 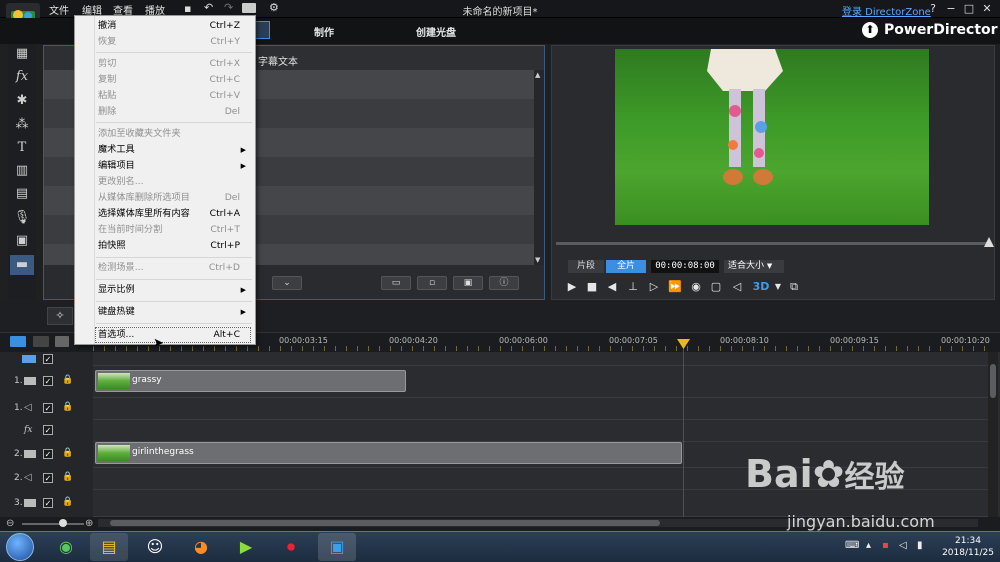 What do you see at coordinates (173, 96) in the screenshot?
I see `menu-item-paste: 粘贴 Ctrl+V` at bounding box center [173, 96].